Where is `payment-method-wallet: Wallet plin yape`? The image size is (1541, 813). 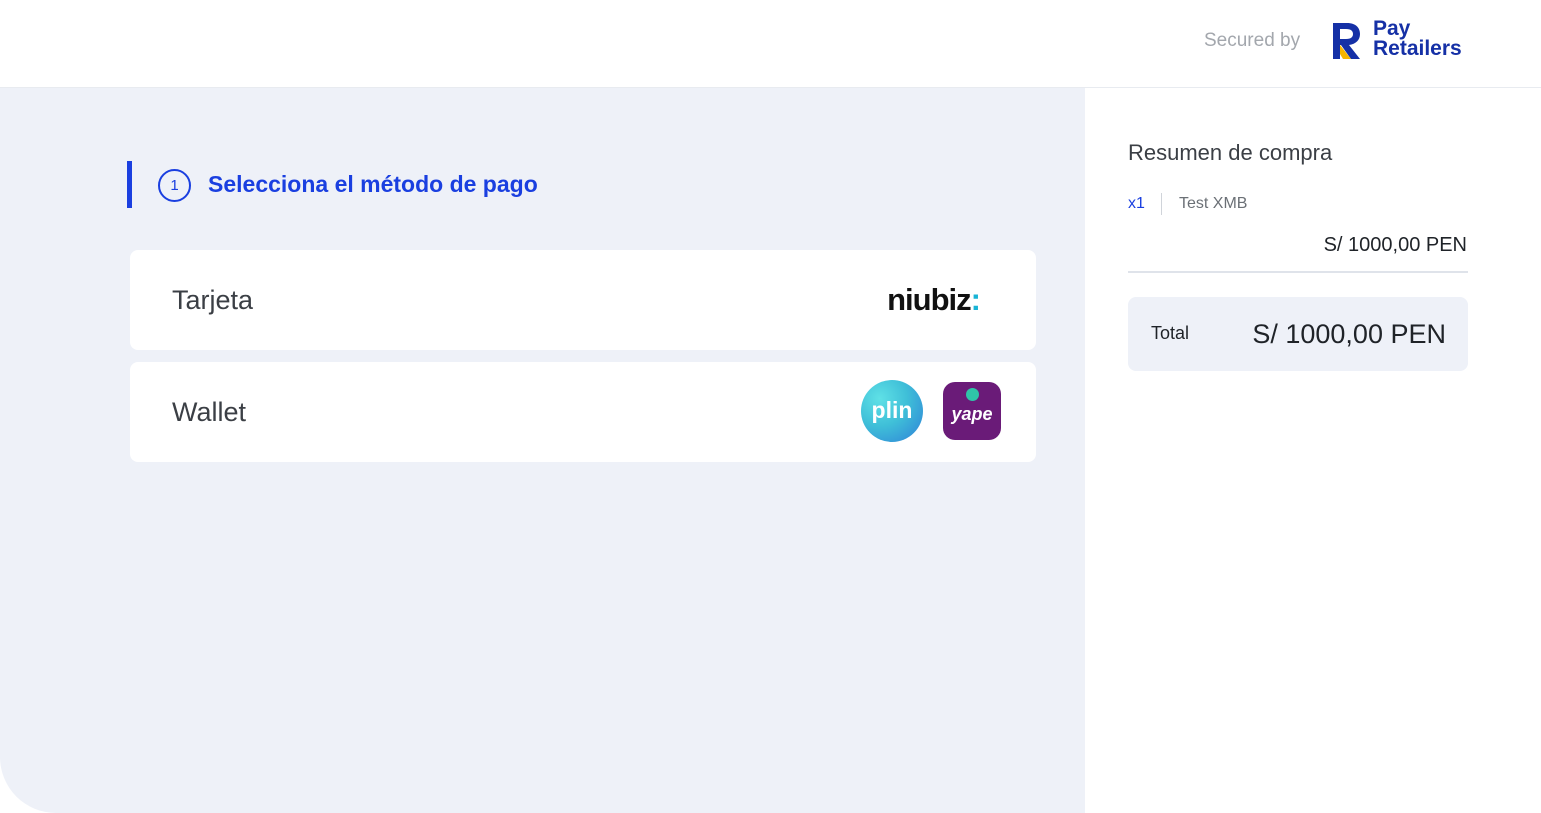 payment-method-wallet: Wallet plin yape is located at coordinates (583, 412).